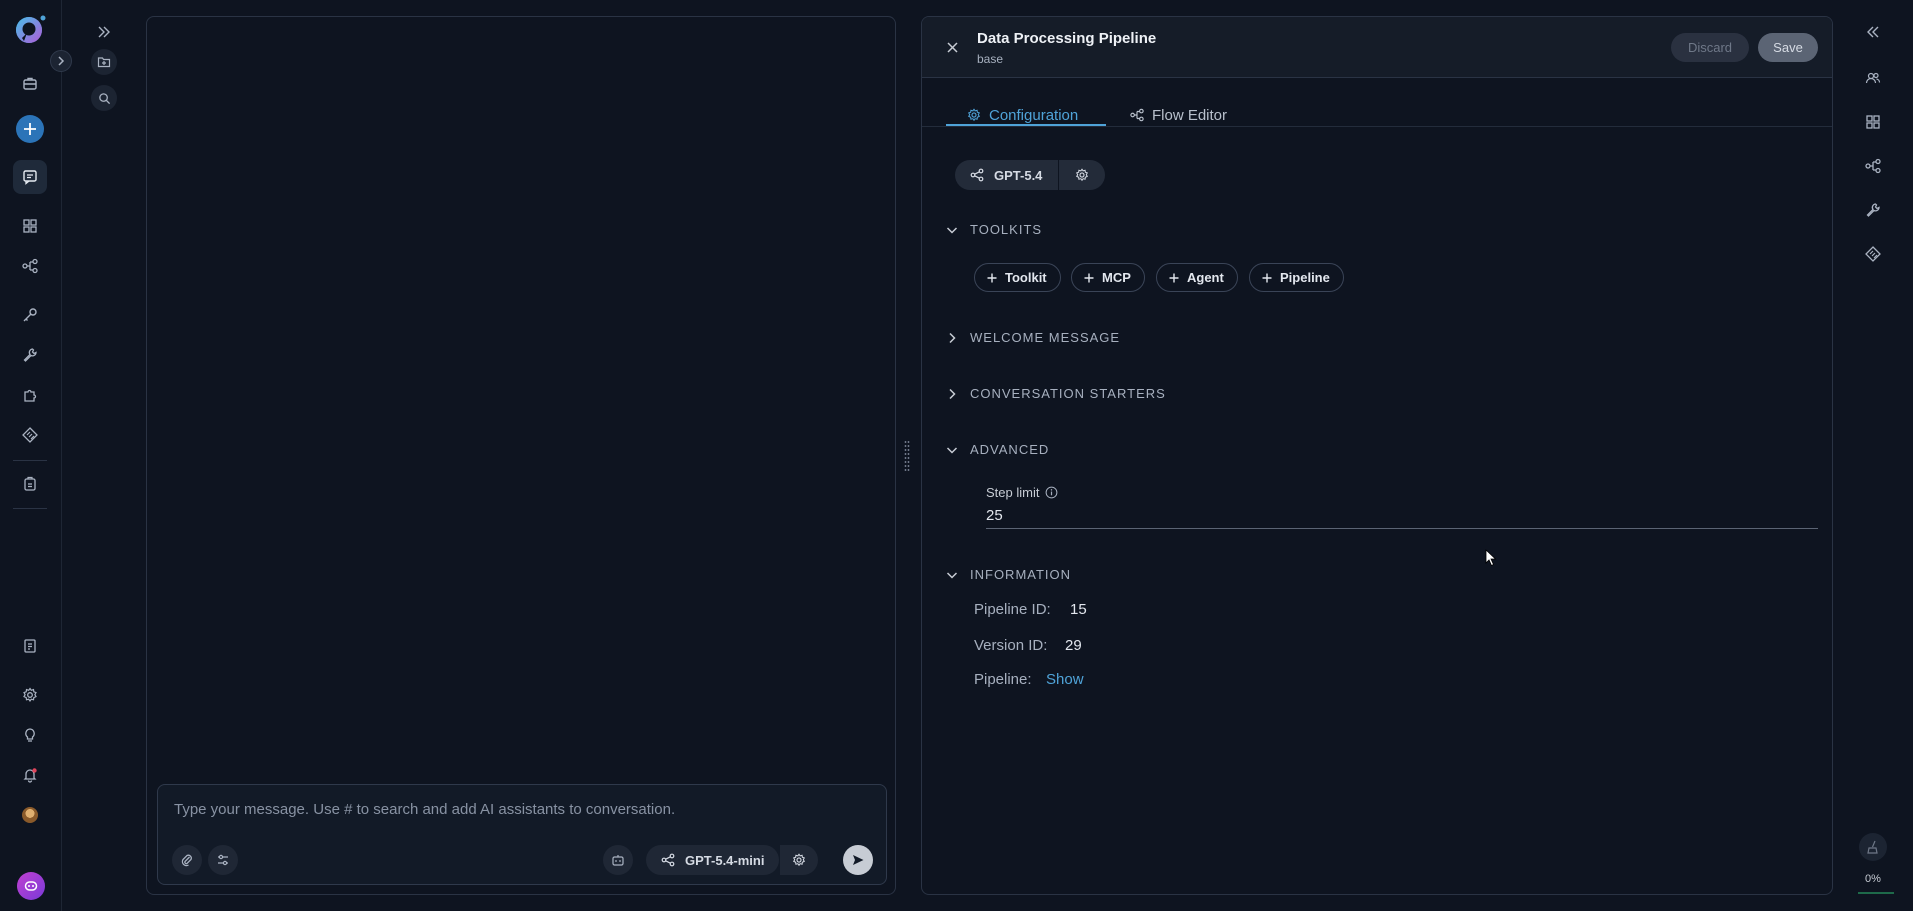  I want to click on version-id-label: Version ID:, so click(1011, 645).